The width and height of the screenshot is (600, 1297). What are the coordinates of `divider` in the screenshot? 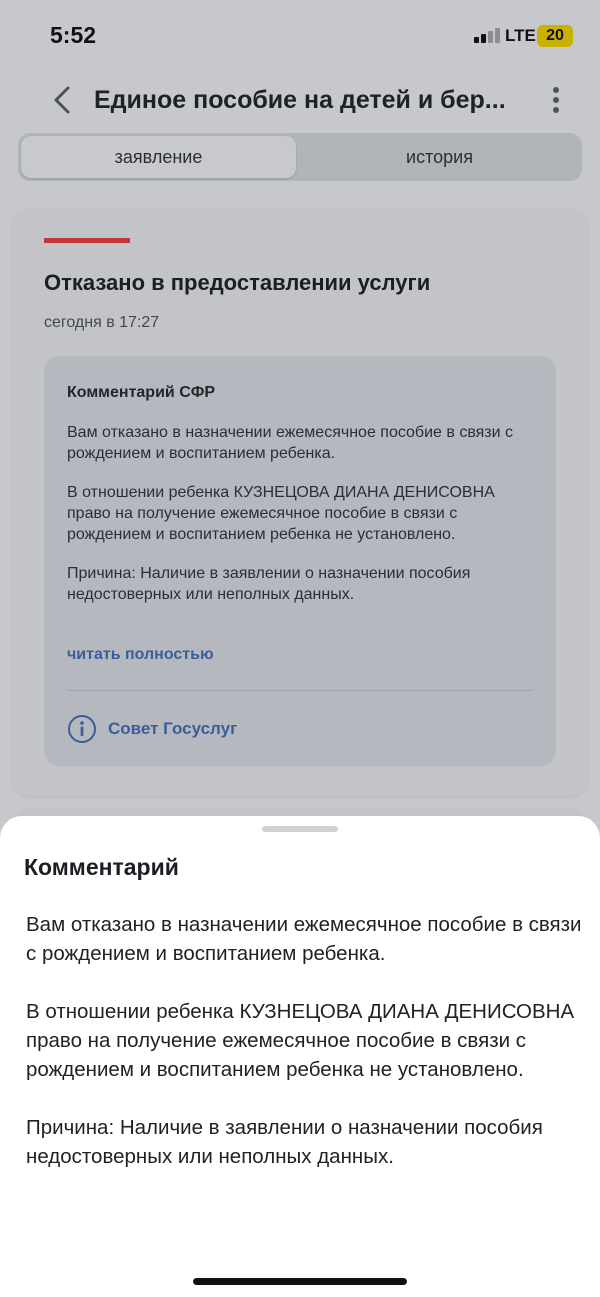 It's located at (300, 690).